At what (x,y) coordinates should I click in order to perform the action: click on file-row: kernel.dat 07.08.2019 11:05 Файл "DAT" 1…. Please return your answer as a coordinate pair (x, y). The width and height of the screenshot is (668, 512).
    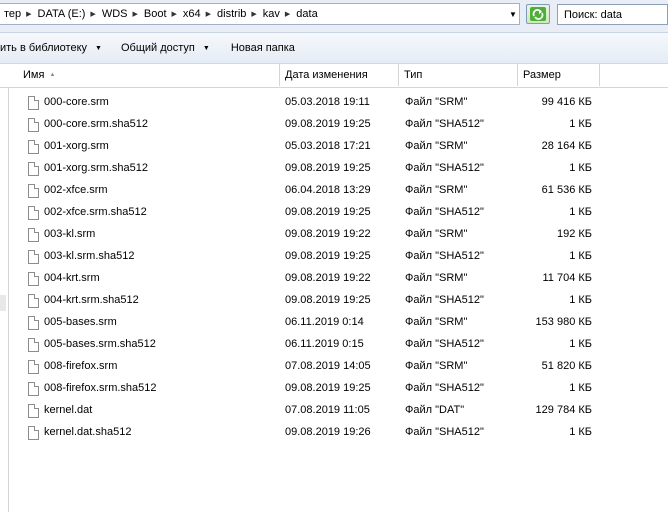
    Looking at the image, I should click on (334, 411).